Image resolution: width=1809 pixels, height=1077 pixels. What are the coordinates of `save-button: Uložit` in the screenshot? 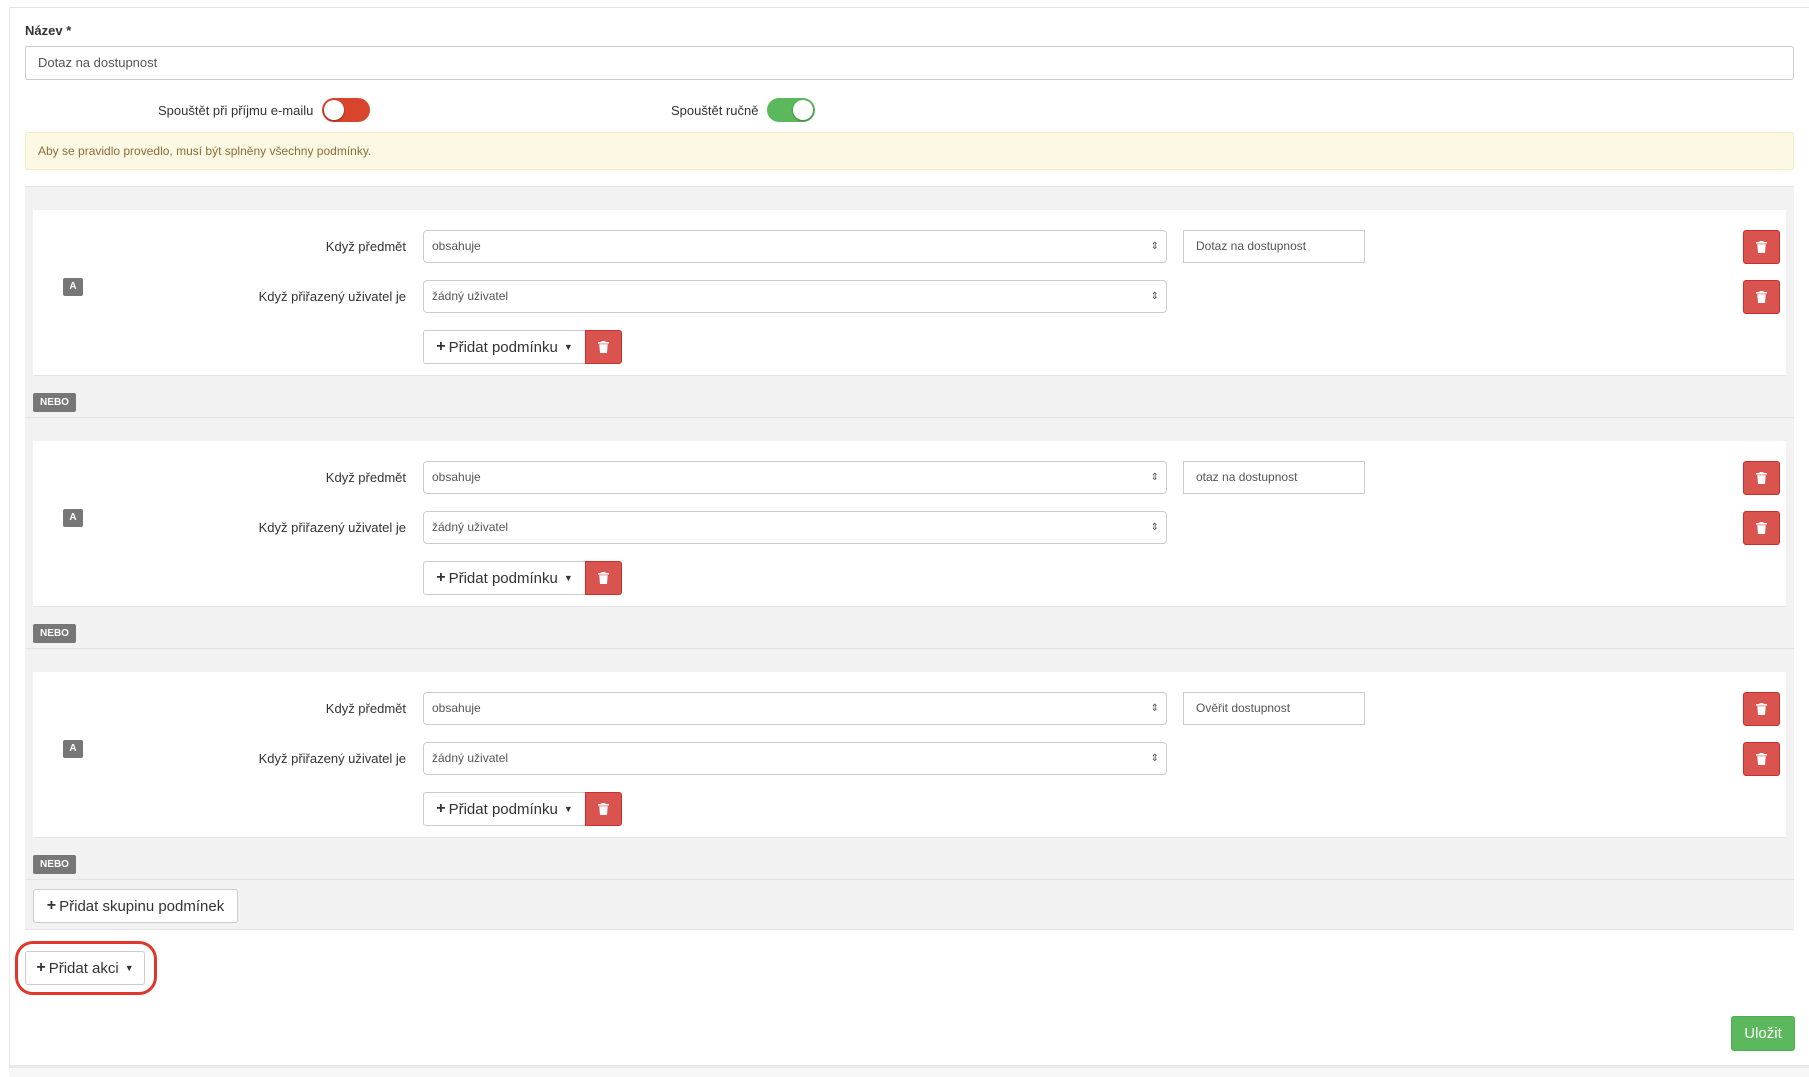 It's located at (1763, 1033).